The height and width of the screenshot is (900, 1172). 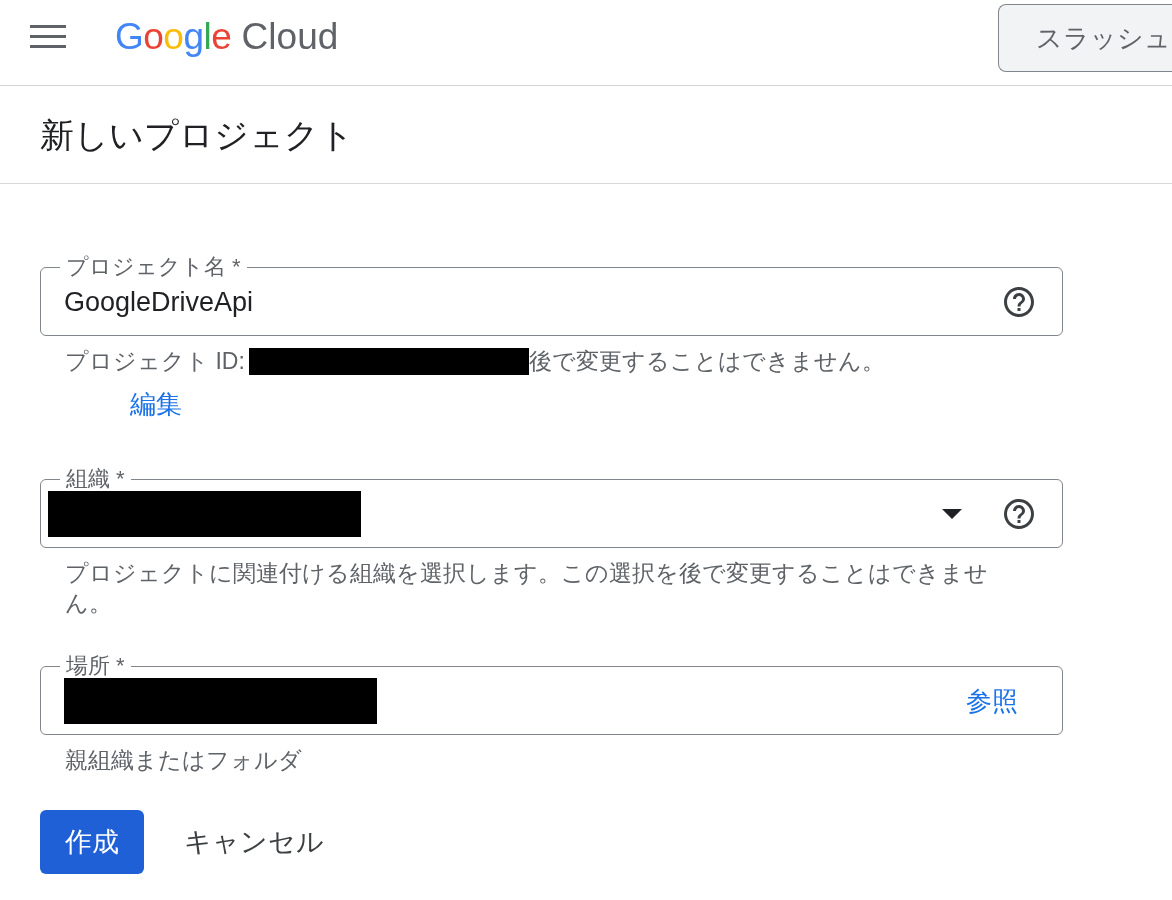 What do you see at coordinates (155, 361) in the screenshot?
I see `project-id-label: プロジェクト ID:` at bounding box center [155, 361].